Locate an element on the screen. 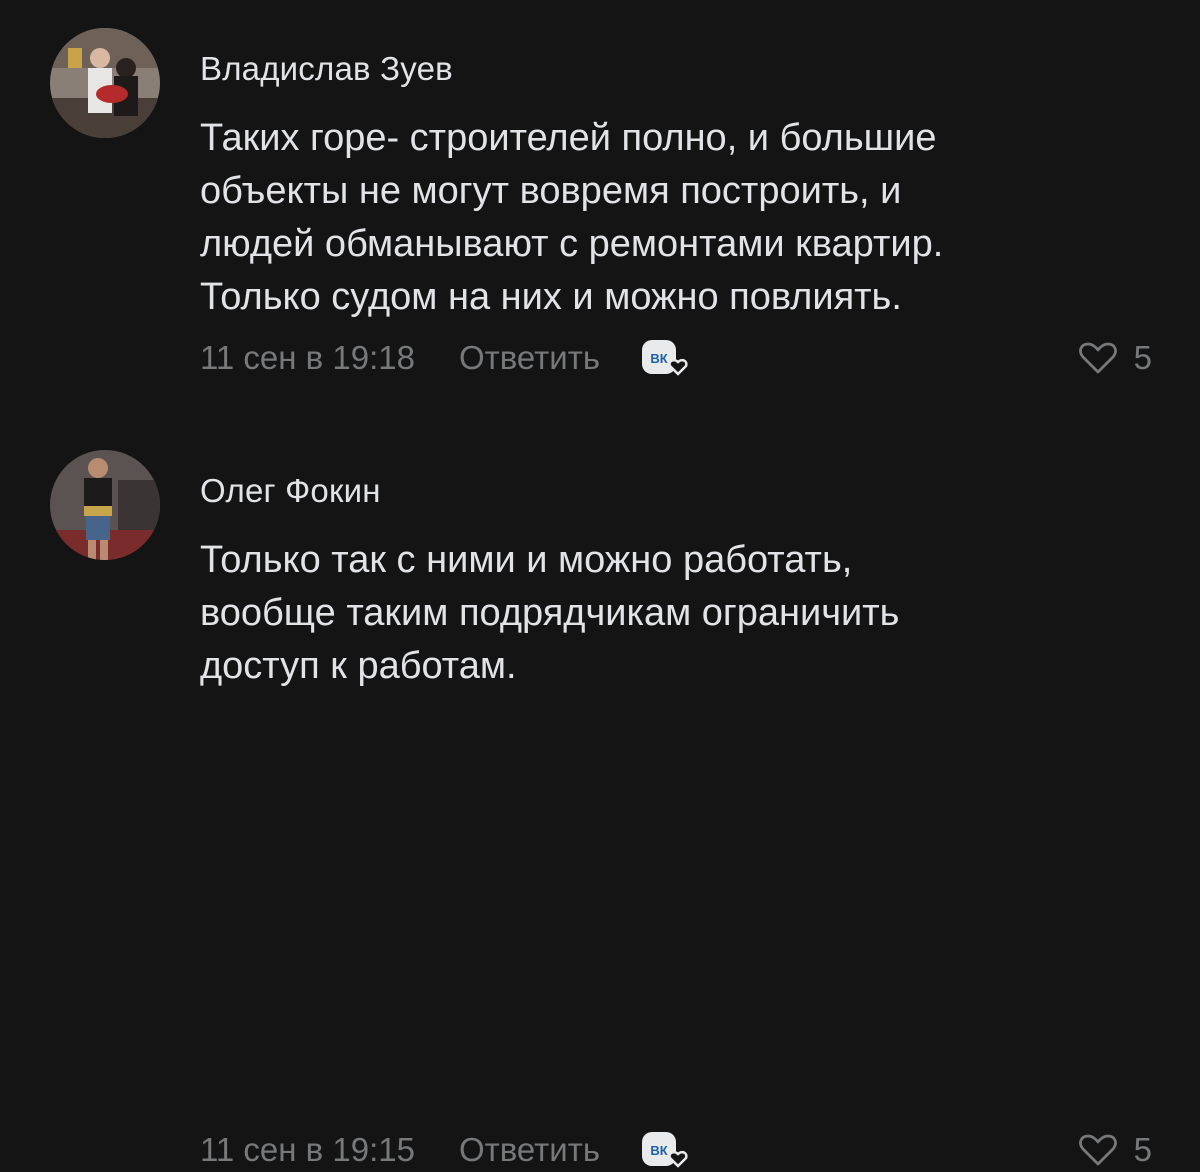  comment-text-line: объекты не могут вовремя построить, и is located at coordinates (551, 191).